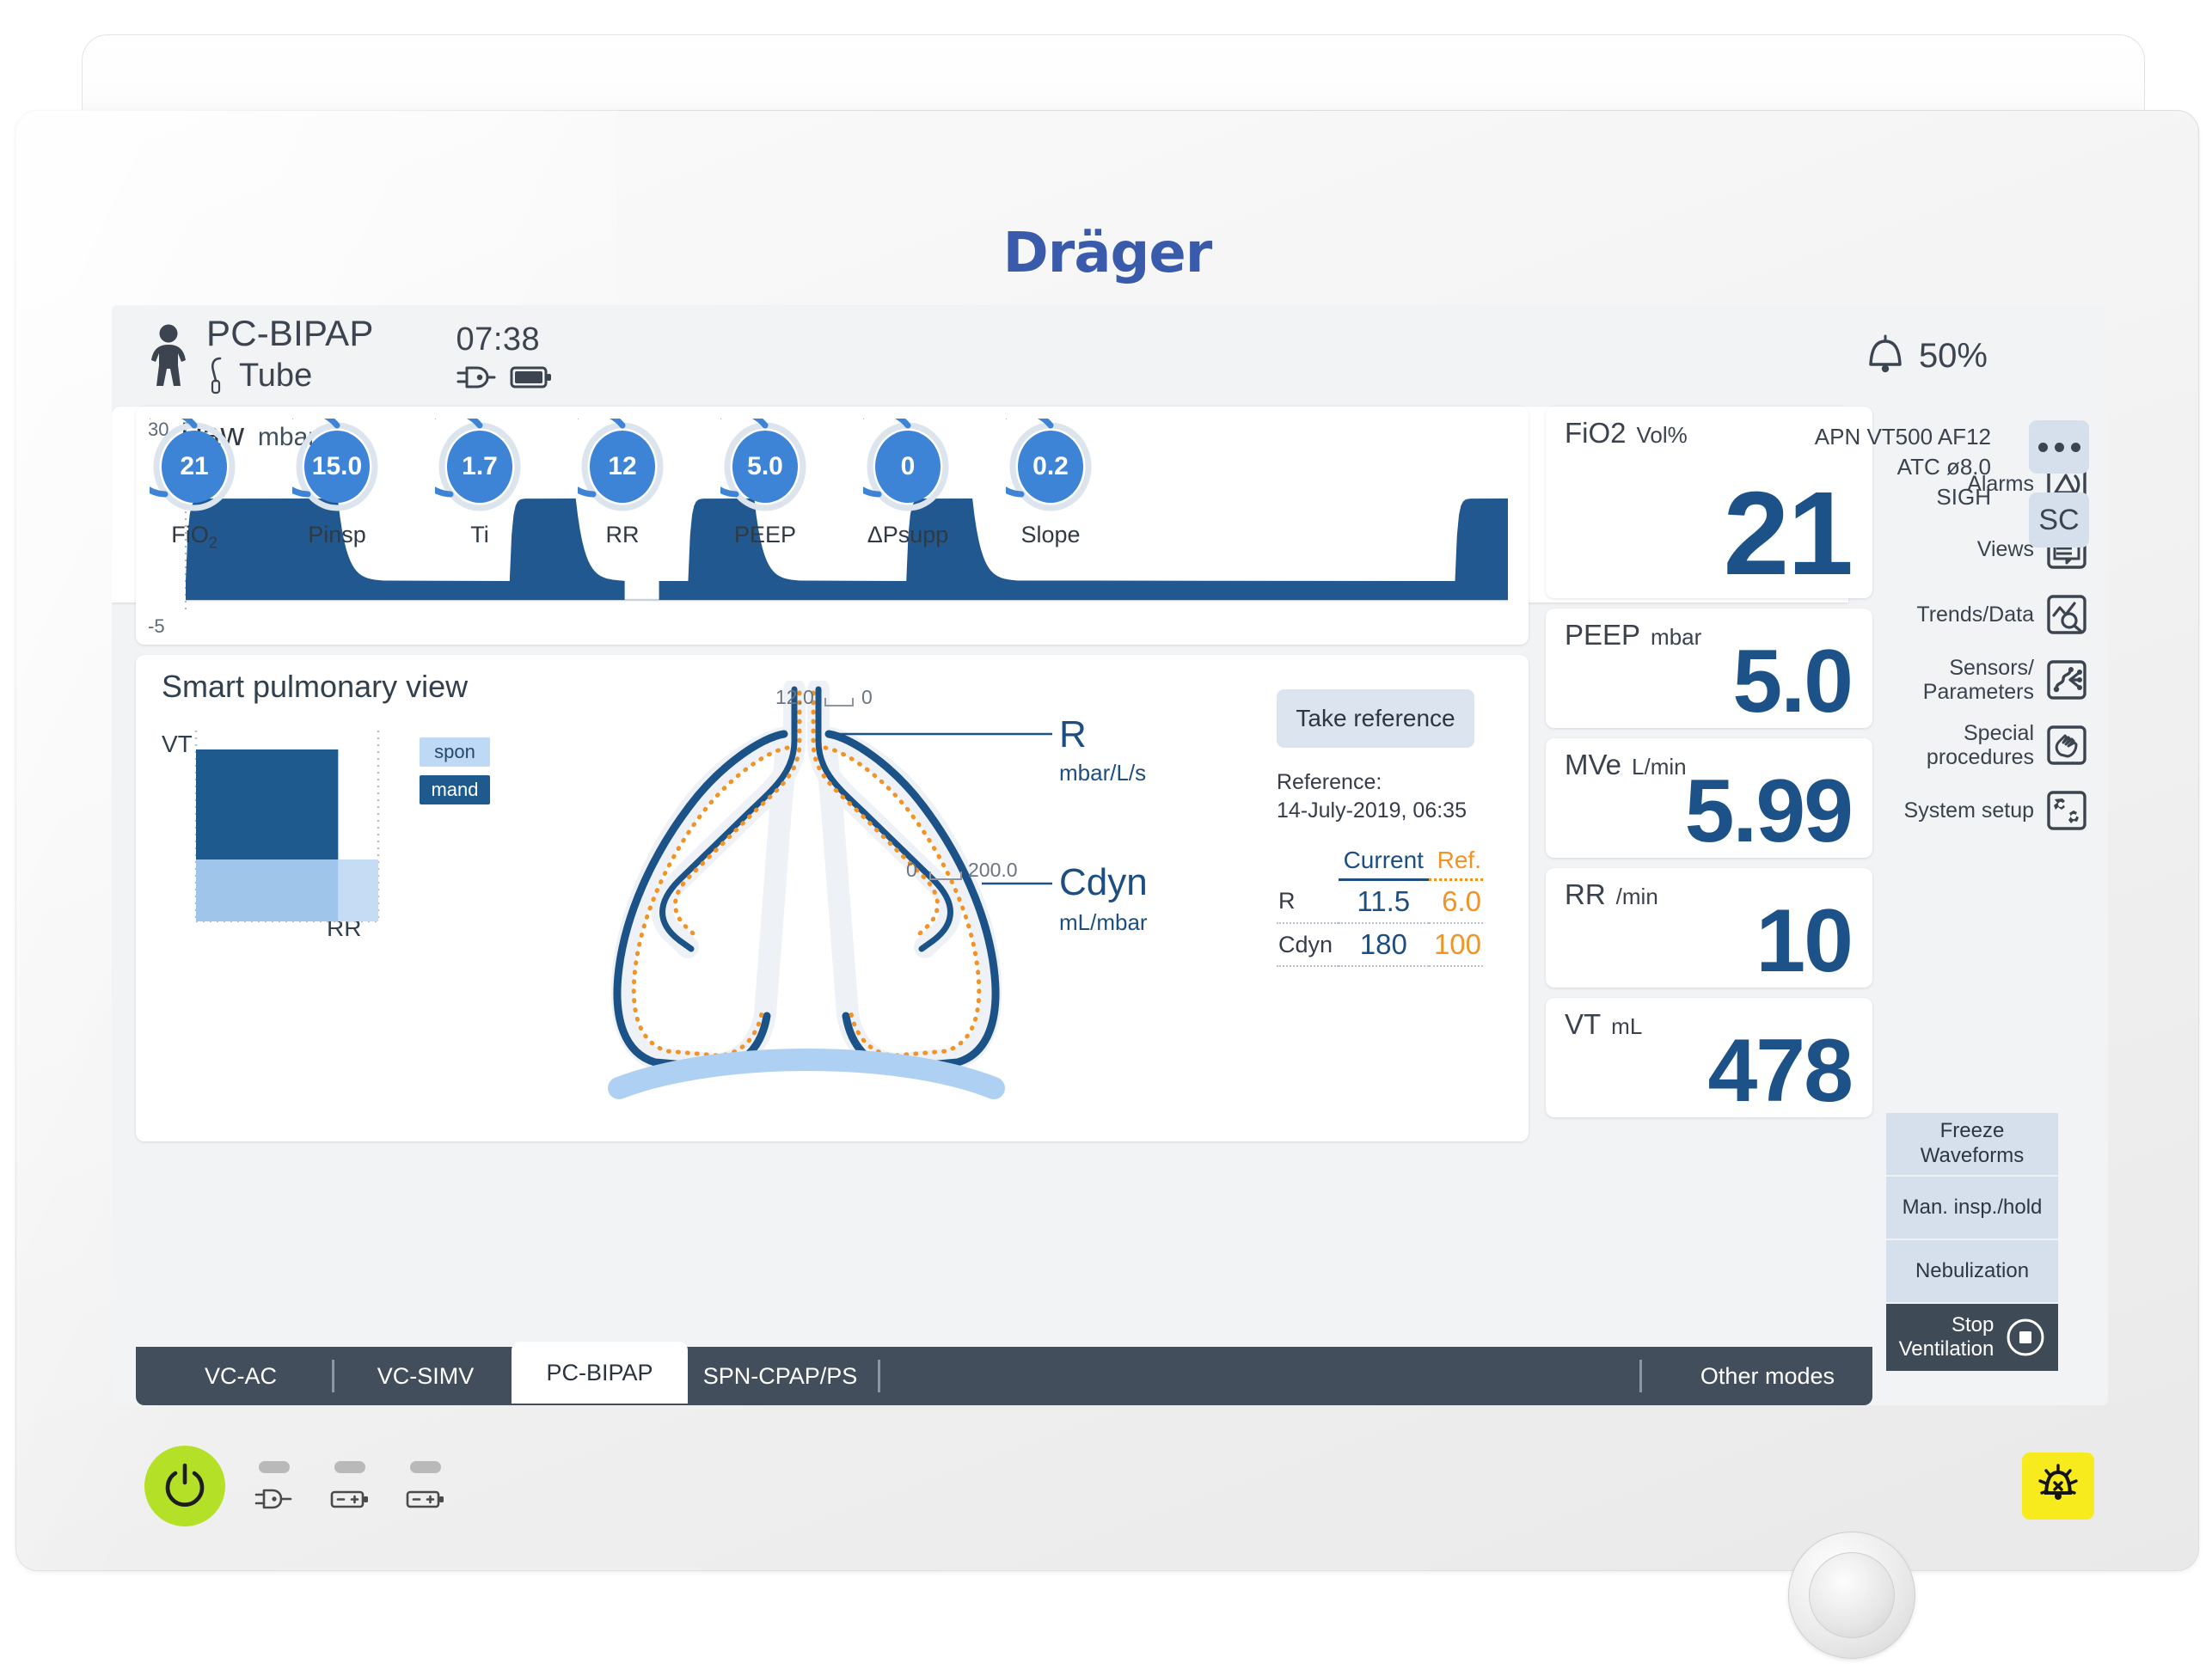  Describe the element at coordinates (1585, 894) in the screenshot. I see `rr-label: RR` at that location.